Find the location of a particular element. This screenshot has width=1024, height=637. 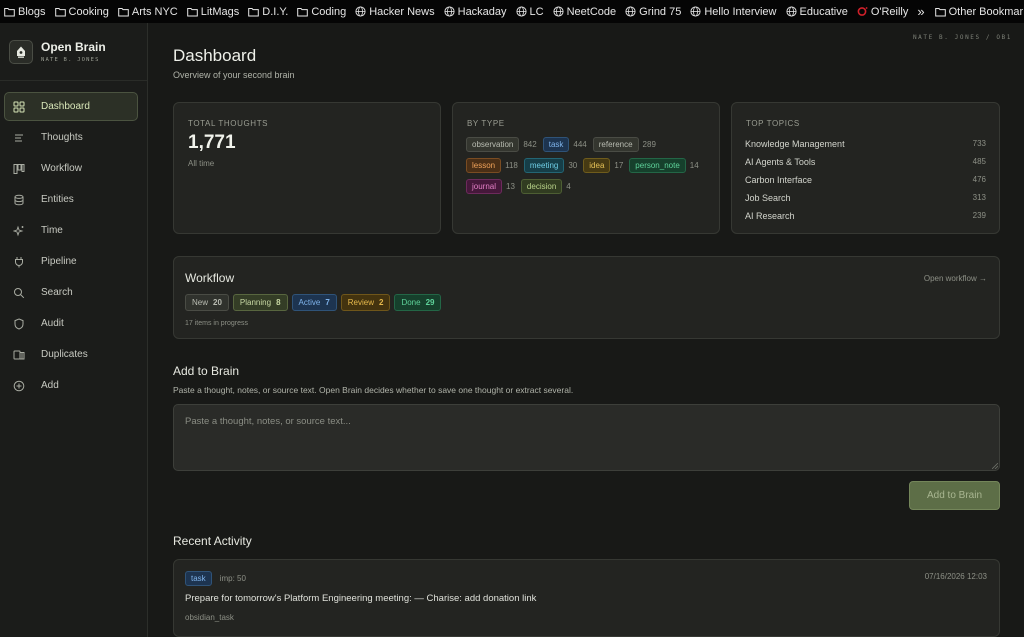

total-thoughts-note: All time is located at coordinates (201, 163).